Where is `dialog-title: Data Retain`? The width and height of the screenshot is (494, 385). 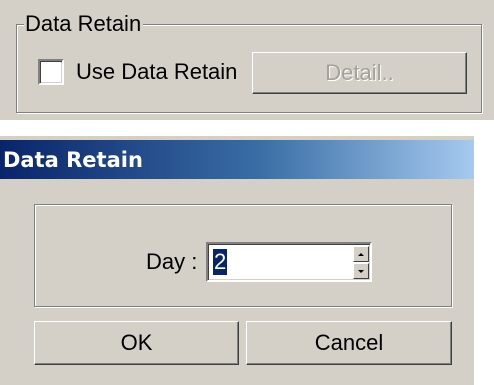 dialog-title: Data Retain is located at coordinates (73, 160).